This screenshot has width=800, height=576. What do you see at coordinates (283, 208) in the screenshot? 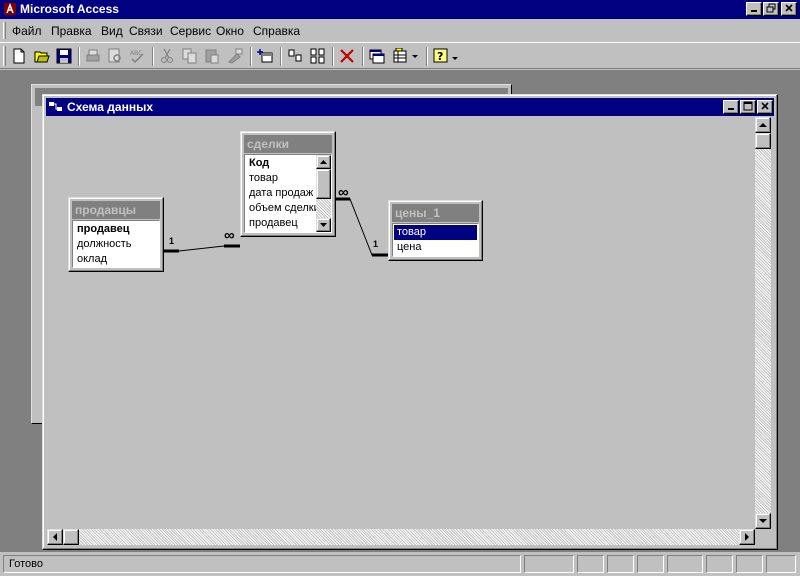
I see `field-item: объем сделки` at bounding box center [283, 208].